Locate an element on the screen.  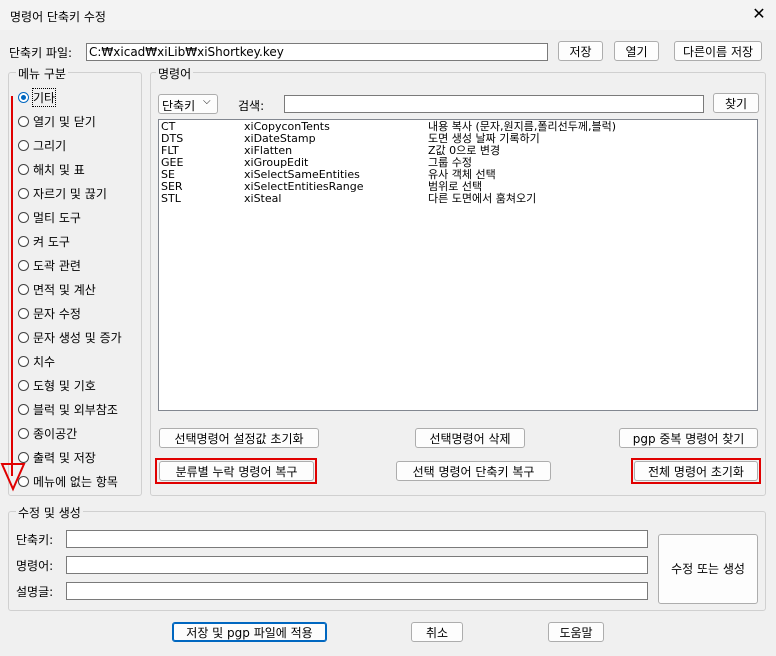
menu-radio-item: 문자 수정 is located at coordinates (49, 313).